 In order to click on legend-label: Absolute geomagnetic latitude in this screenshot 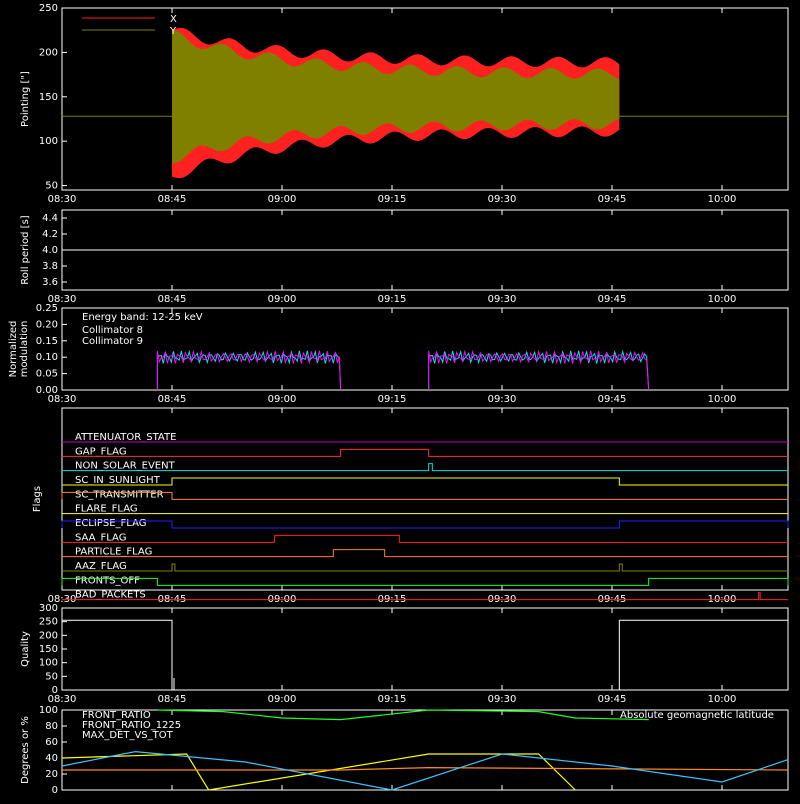, I will do `click(697, 715)`.